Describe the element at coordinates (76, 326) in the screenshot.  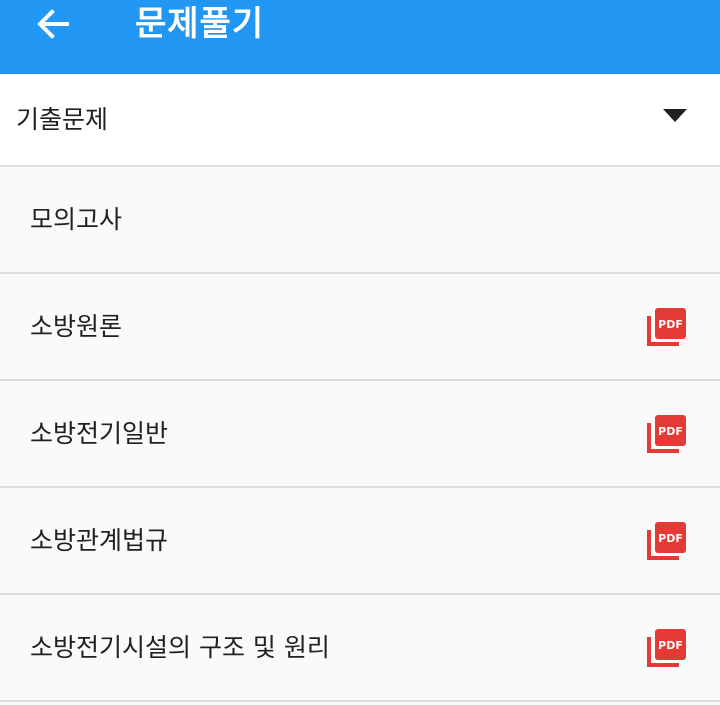
I see `list-item-label: 소방원론` at that location.